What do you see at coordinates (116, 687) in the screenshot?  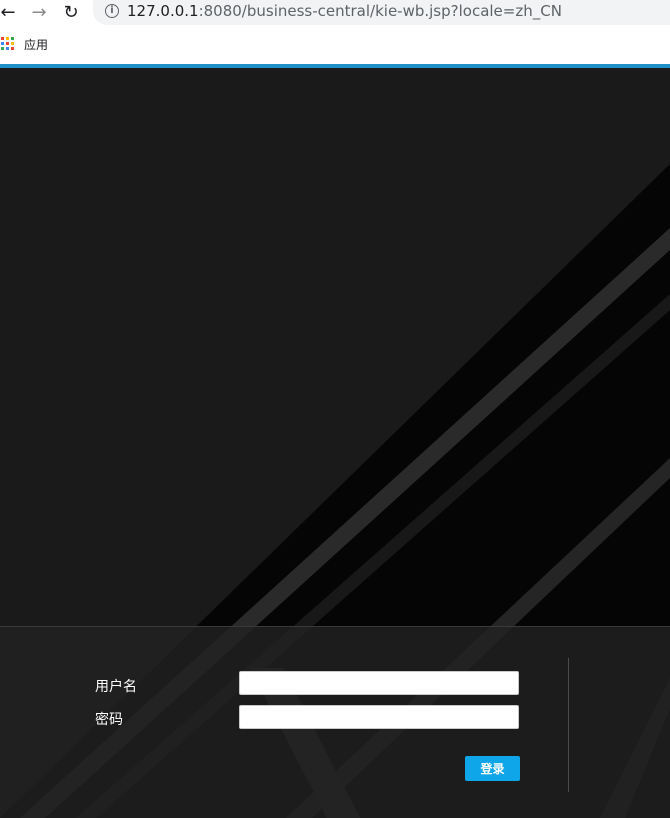 I see `username-label: 用户名` at bounding box center [116, 687].